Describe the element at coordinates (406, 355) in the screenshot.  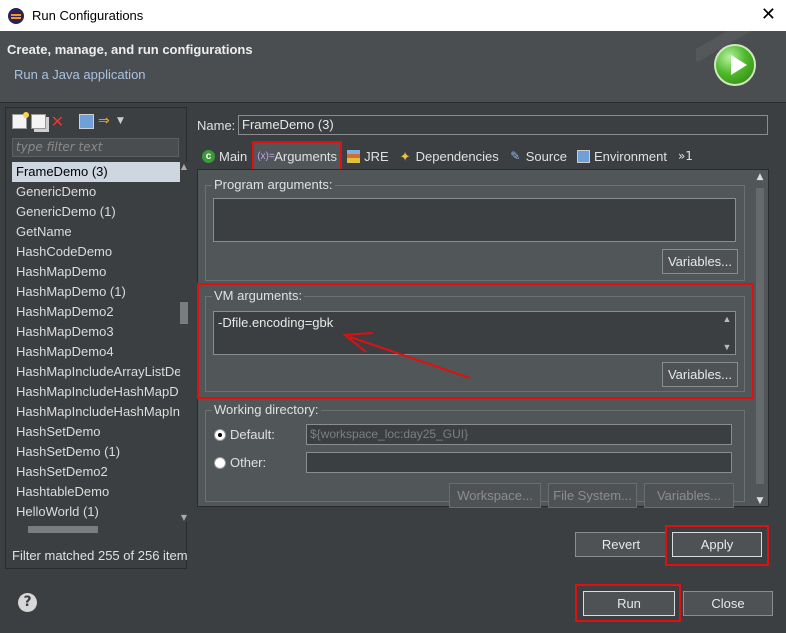
I see `annotation-arrow` at that location.